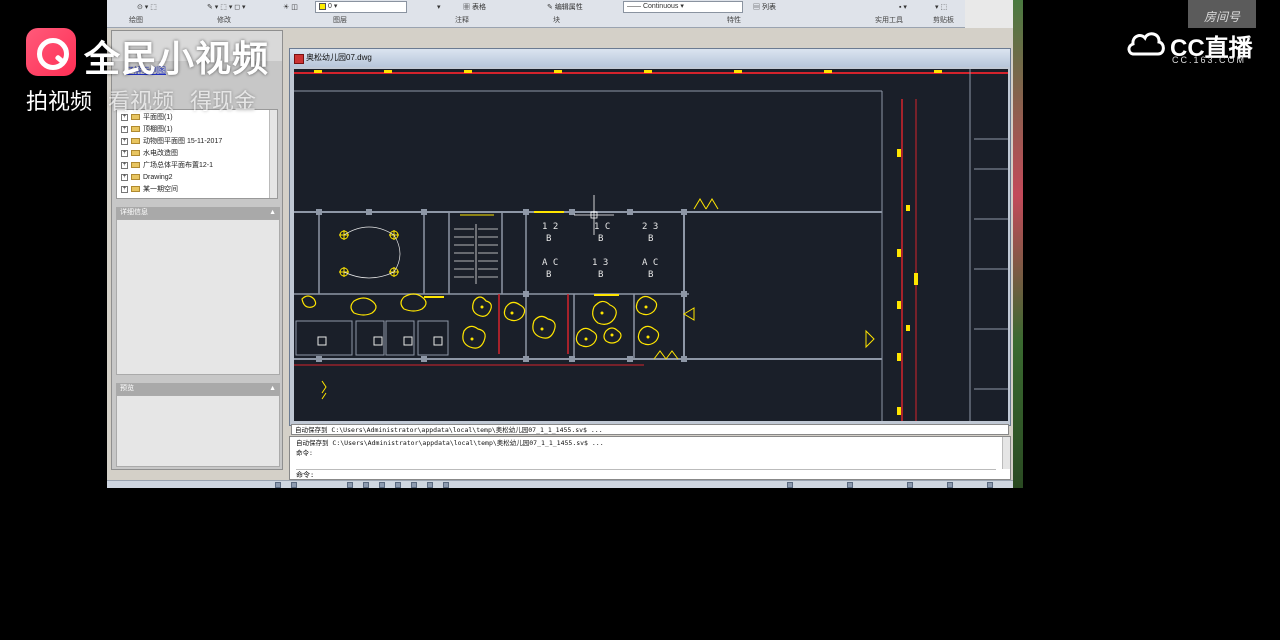 The width and height of the screenshot is (1280, 640). What do you see at coordinates (171, 142) in the screenshot?
I see `tree-item: + 动物图平面图 15-11-2017` at bounding box center [171, 142].